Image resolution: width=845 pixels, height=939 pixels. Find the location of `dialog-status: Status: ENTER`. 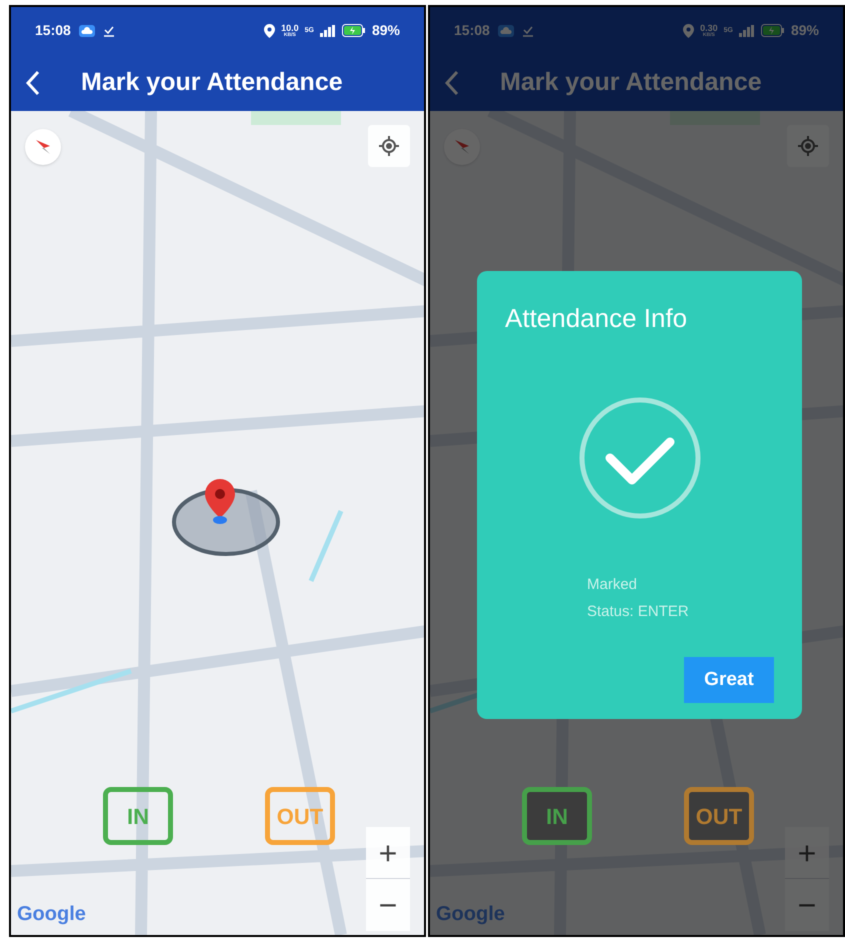

dialog-status: Status: ENTER is located at coordinates (638, 612).